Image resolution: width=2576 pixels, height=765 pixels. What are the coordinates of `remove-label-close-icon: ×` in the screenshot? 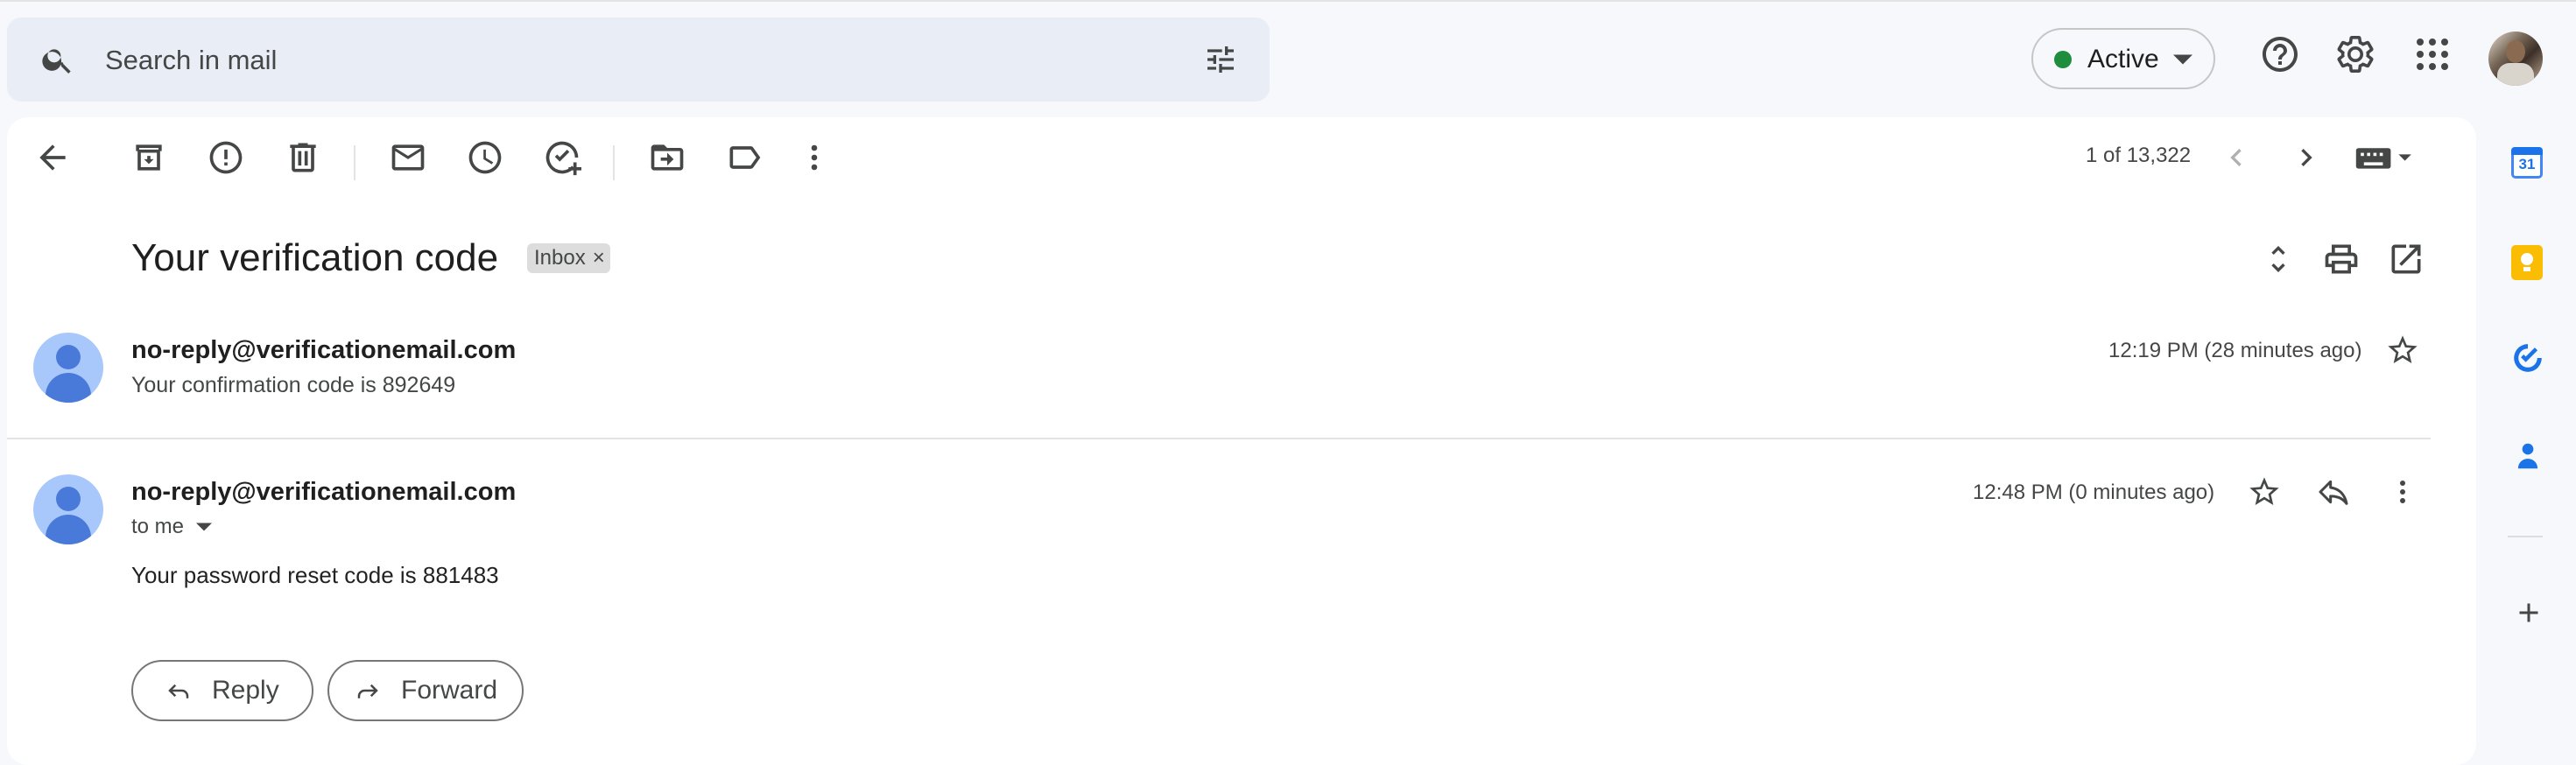 It's located at (599, 258).